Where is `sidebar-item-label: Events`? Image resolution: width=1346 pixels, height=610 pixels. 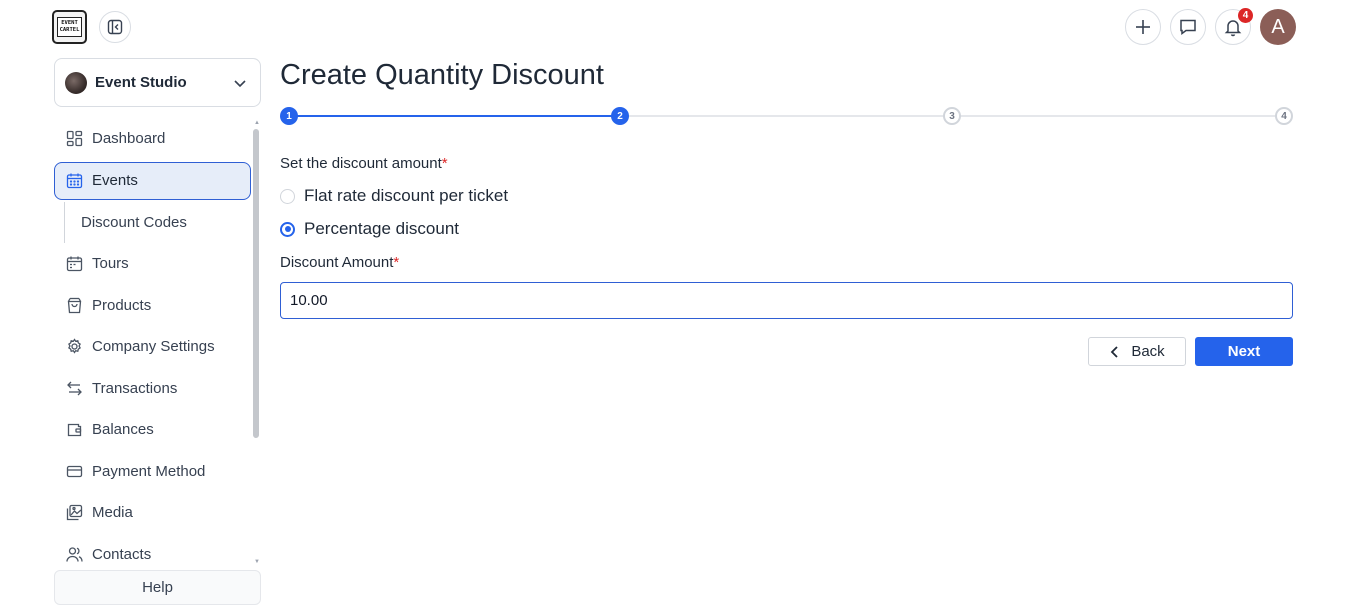
sidebar-item-label: Events is located at coordinates (115, 180).